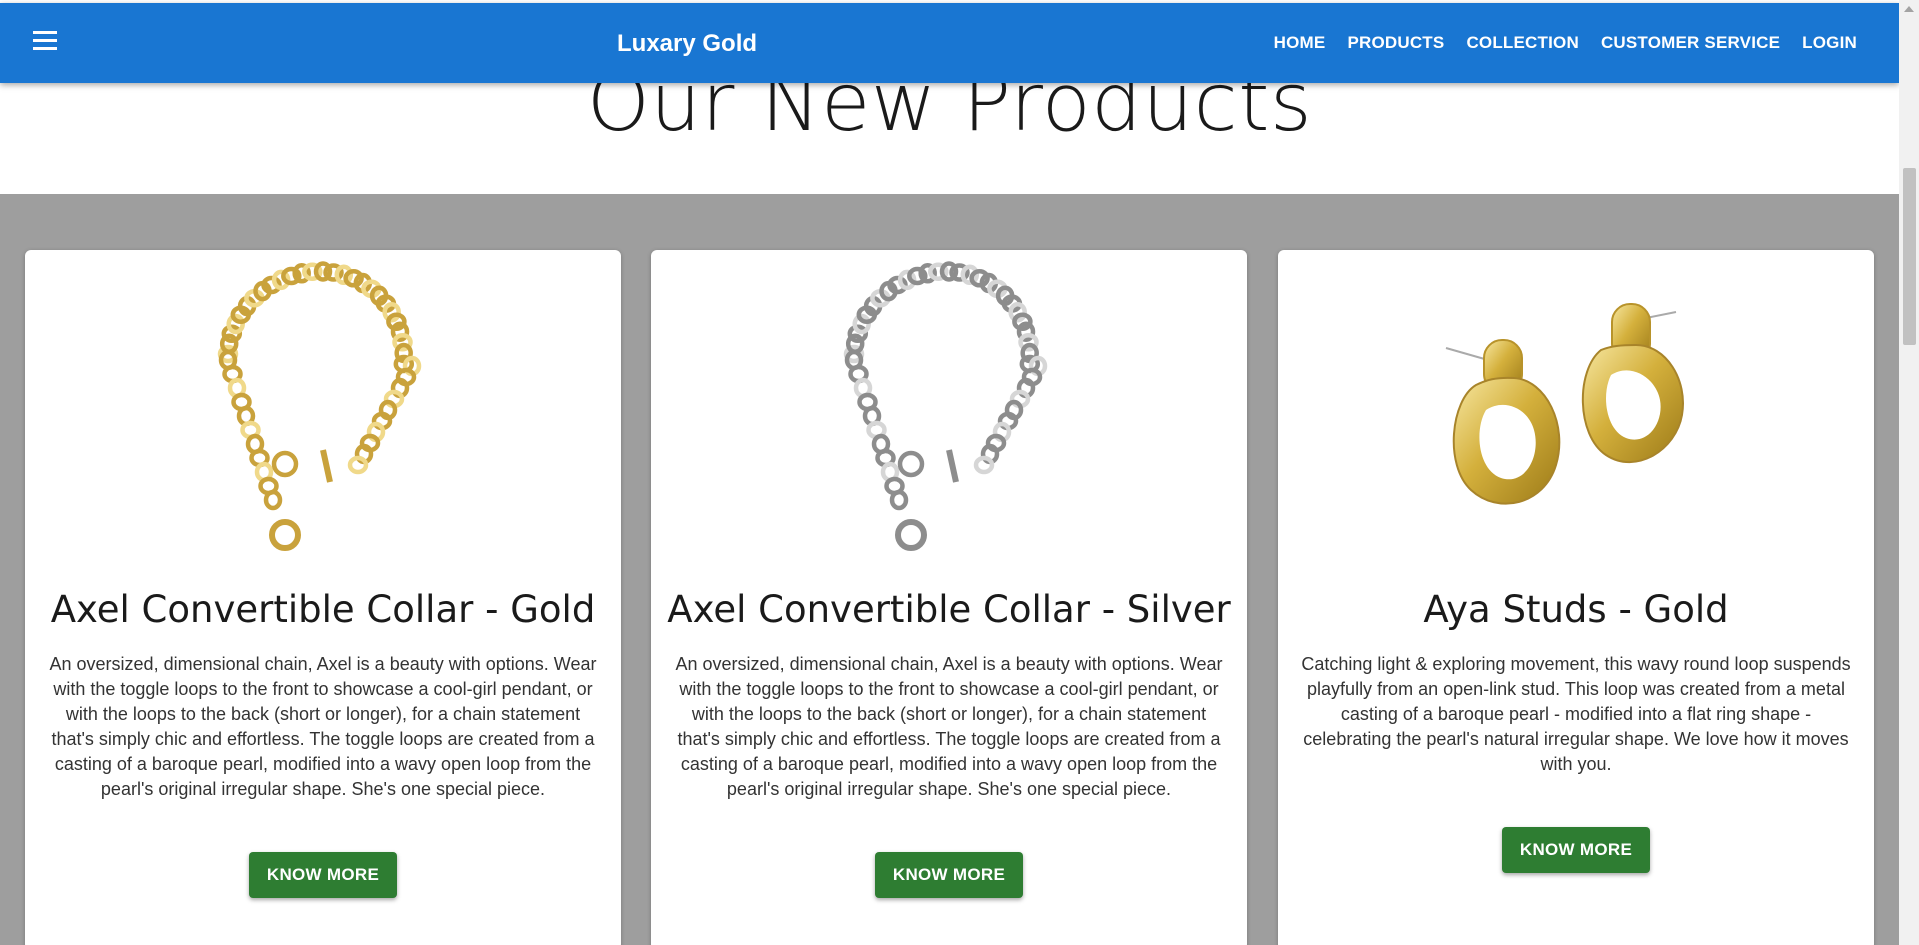 The image size is (1919, 945). I want to click on brand-title: Luxary Gold, so click(687, 44).